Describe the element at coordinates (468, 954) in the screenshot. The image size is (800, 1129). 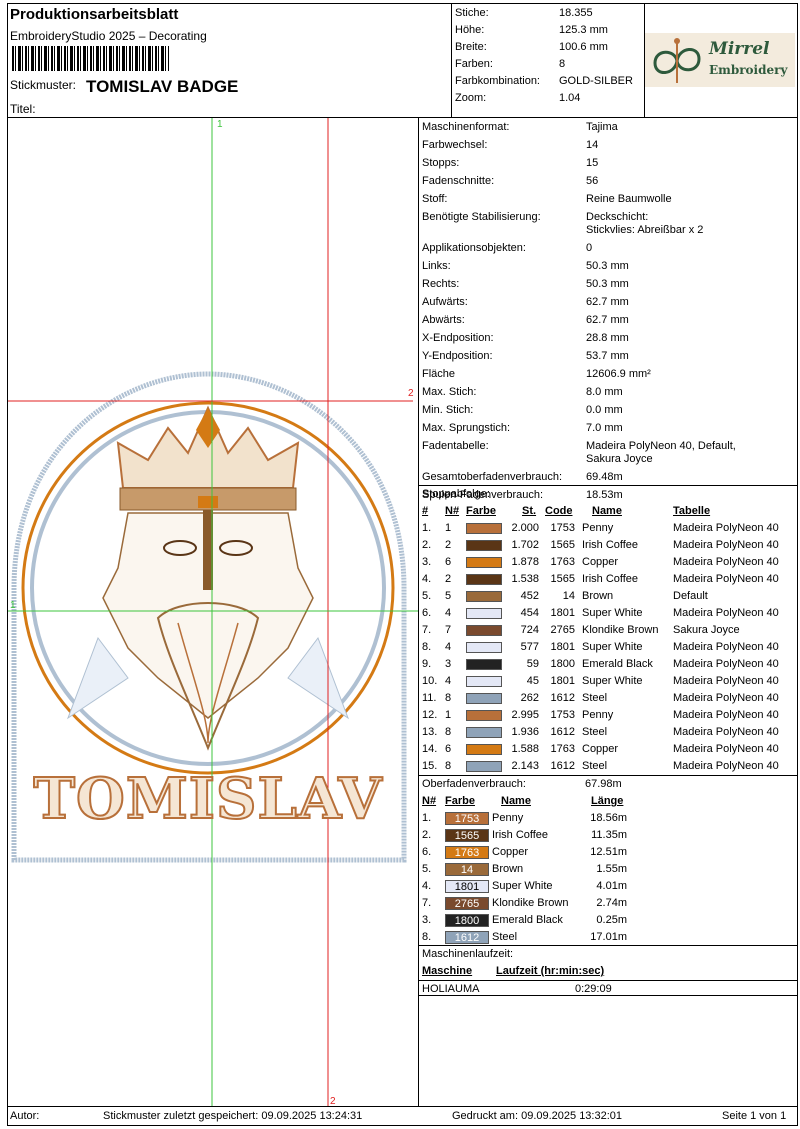
I see `runtime-title: Maschinenlaufzeit:` at that location.